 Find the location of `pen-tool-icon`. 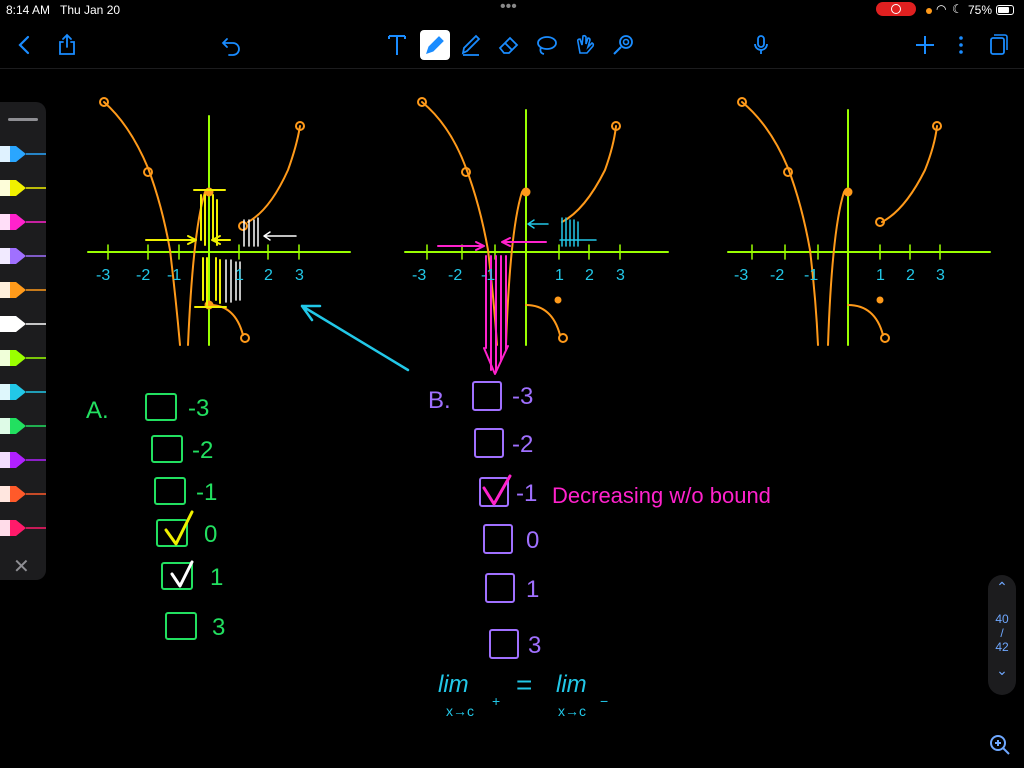

pen-tool-icon is located at coordinates (435, 45).